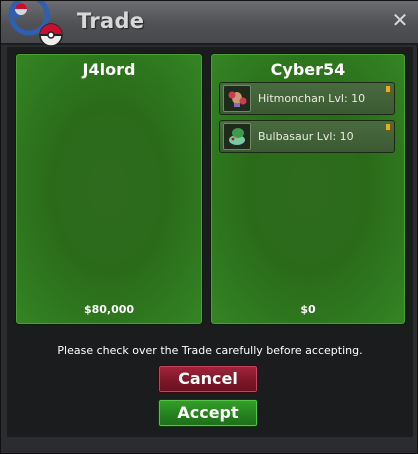  I want to click on close-icon: ✕, so click(400, 20).